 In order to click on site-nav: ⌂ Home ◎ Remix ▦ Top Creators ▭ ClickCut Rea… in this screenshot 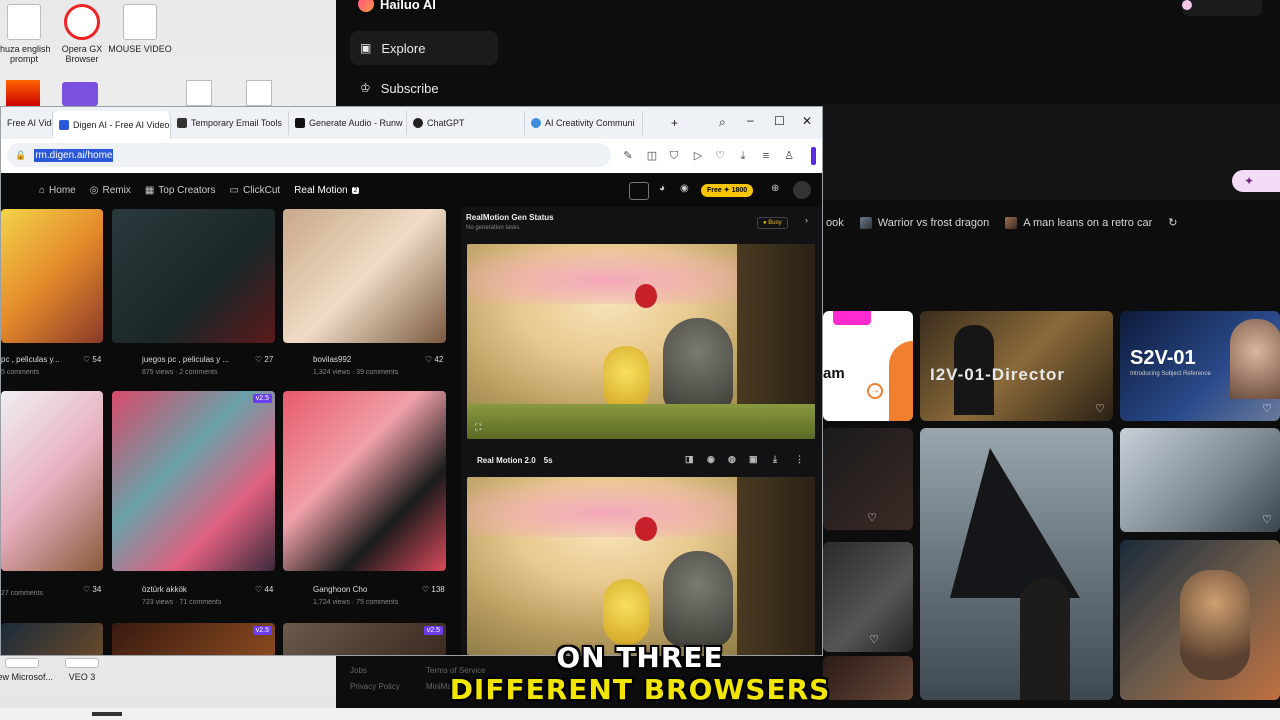, I will do `click(411, 190)`.